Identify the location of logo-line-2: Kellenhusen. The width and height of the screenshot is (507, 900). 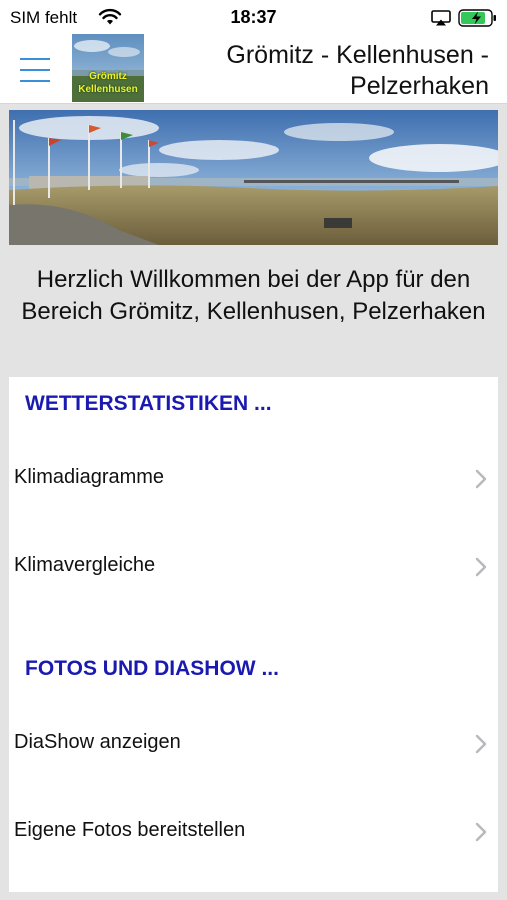
(108, 89).